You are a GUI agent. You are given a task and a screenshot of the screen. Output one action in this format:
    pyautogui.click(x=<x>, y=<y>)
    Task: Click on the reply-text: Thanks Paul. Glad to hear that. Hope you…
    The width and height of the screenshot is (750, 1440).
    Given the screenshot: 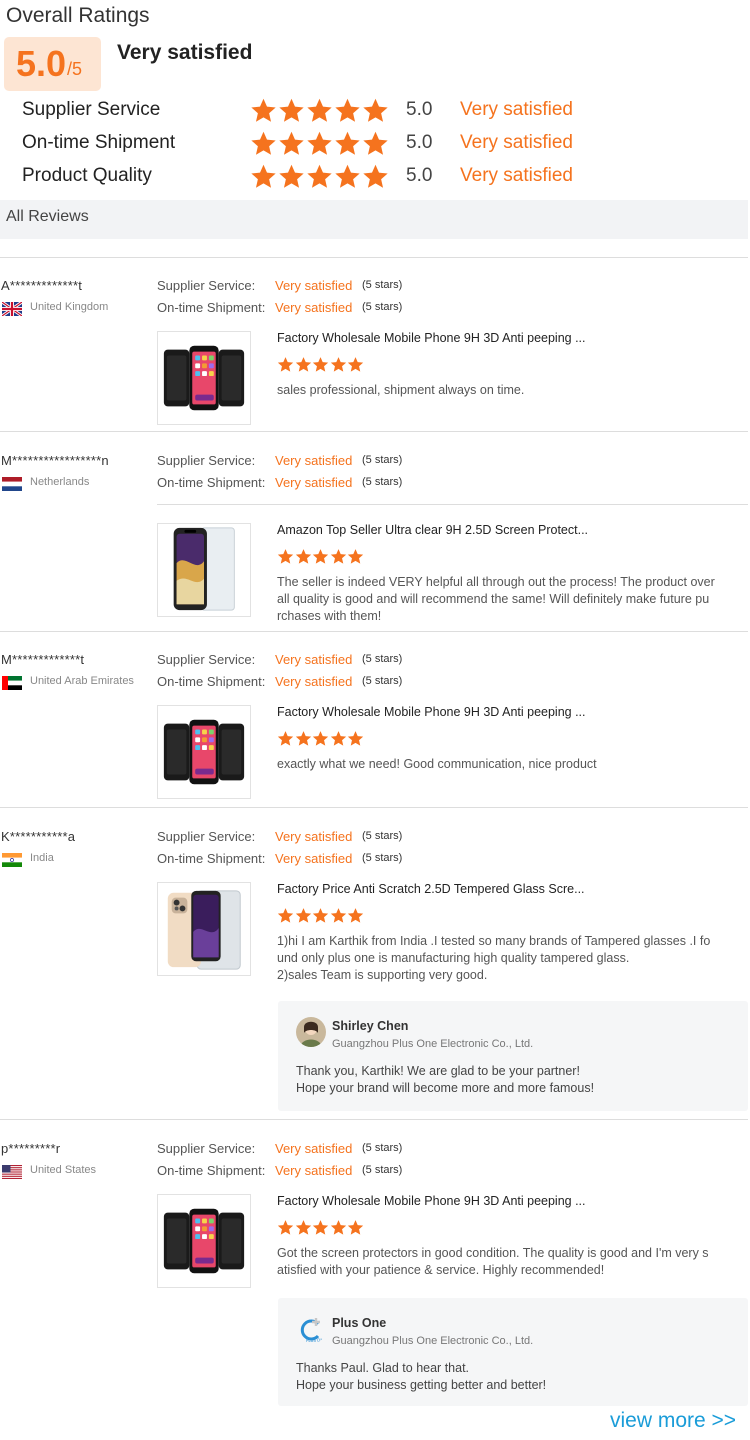 What is the action you would take?
    pyautogui.click(x=421, y=1376)
    